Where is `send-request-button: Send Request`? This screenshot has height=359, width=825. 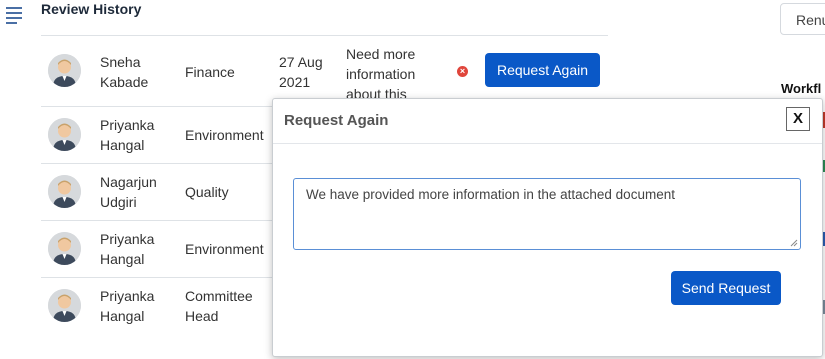
send-request-button: Send Request is located at coordinates (726, 288).